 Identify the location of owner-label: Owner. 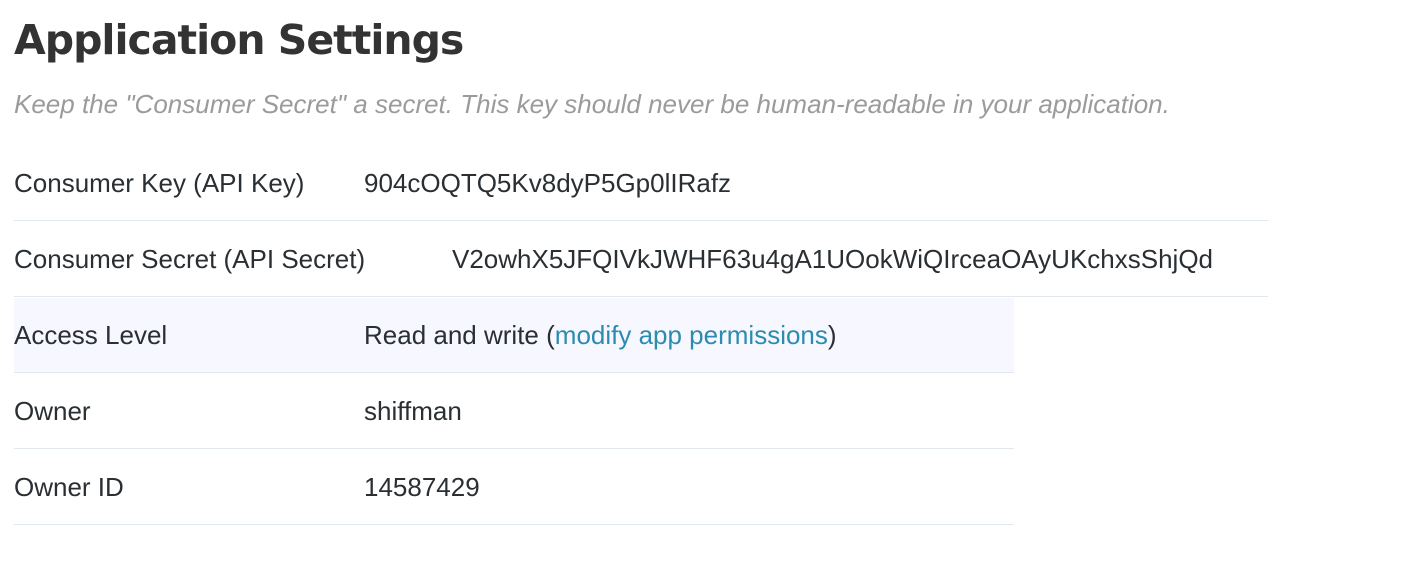
(52, 411).